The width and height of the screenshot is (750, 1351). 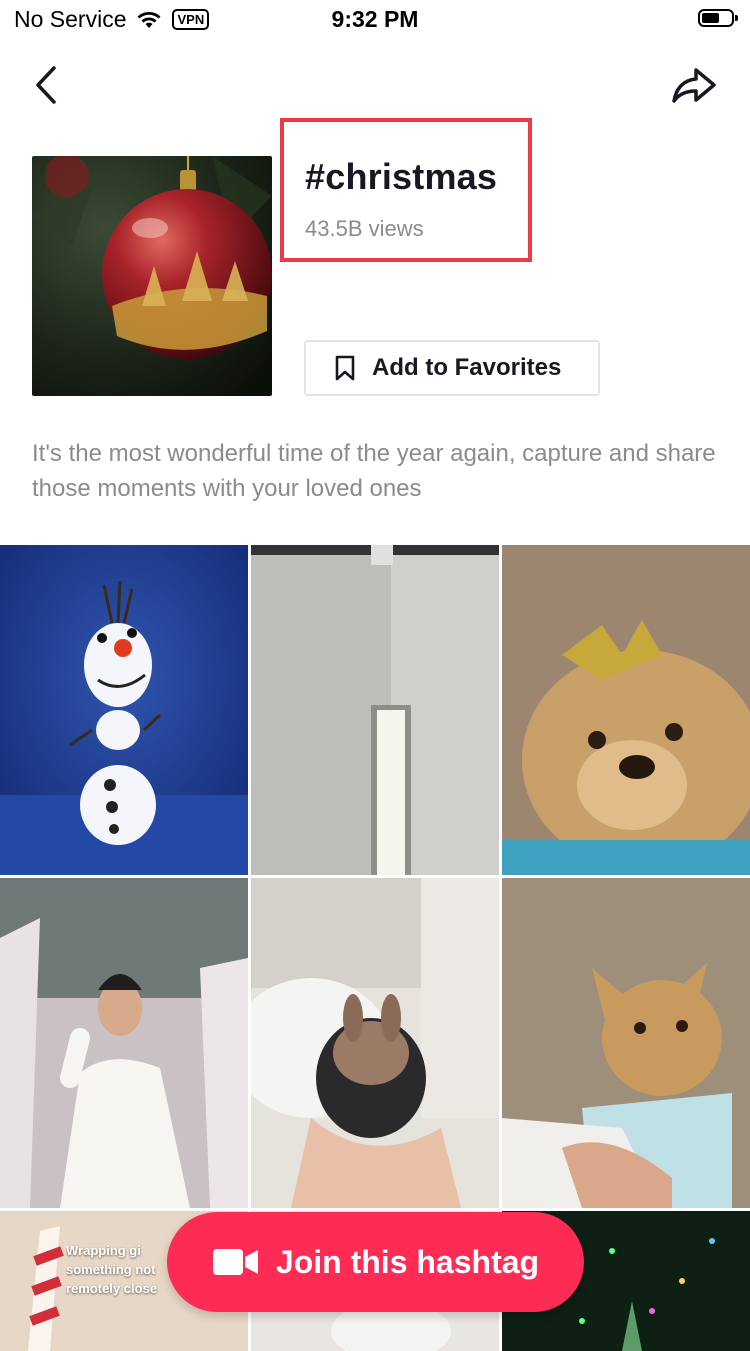 What do you see at coordinates (111, 1269) in the screenshot?
I see `caption-line: something not` at bounding box center [111, 1269].